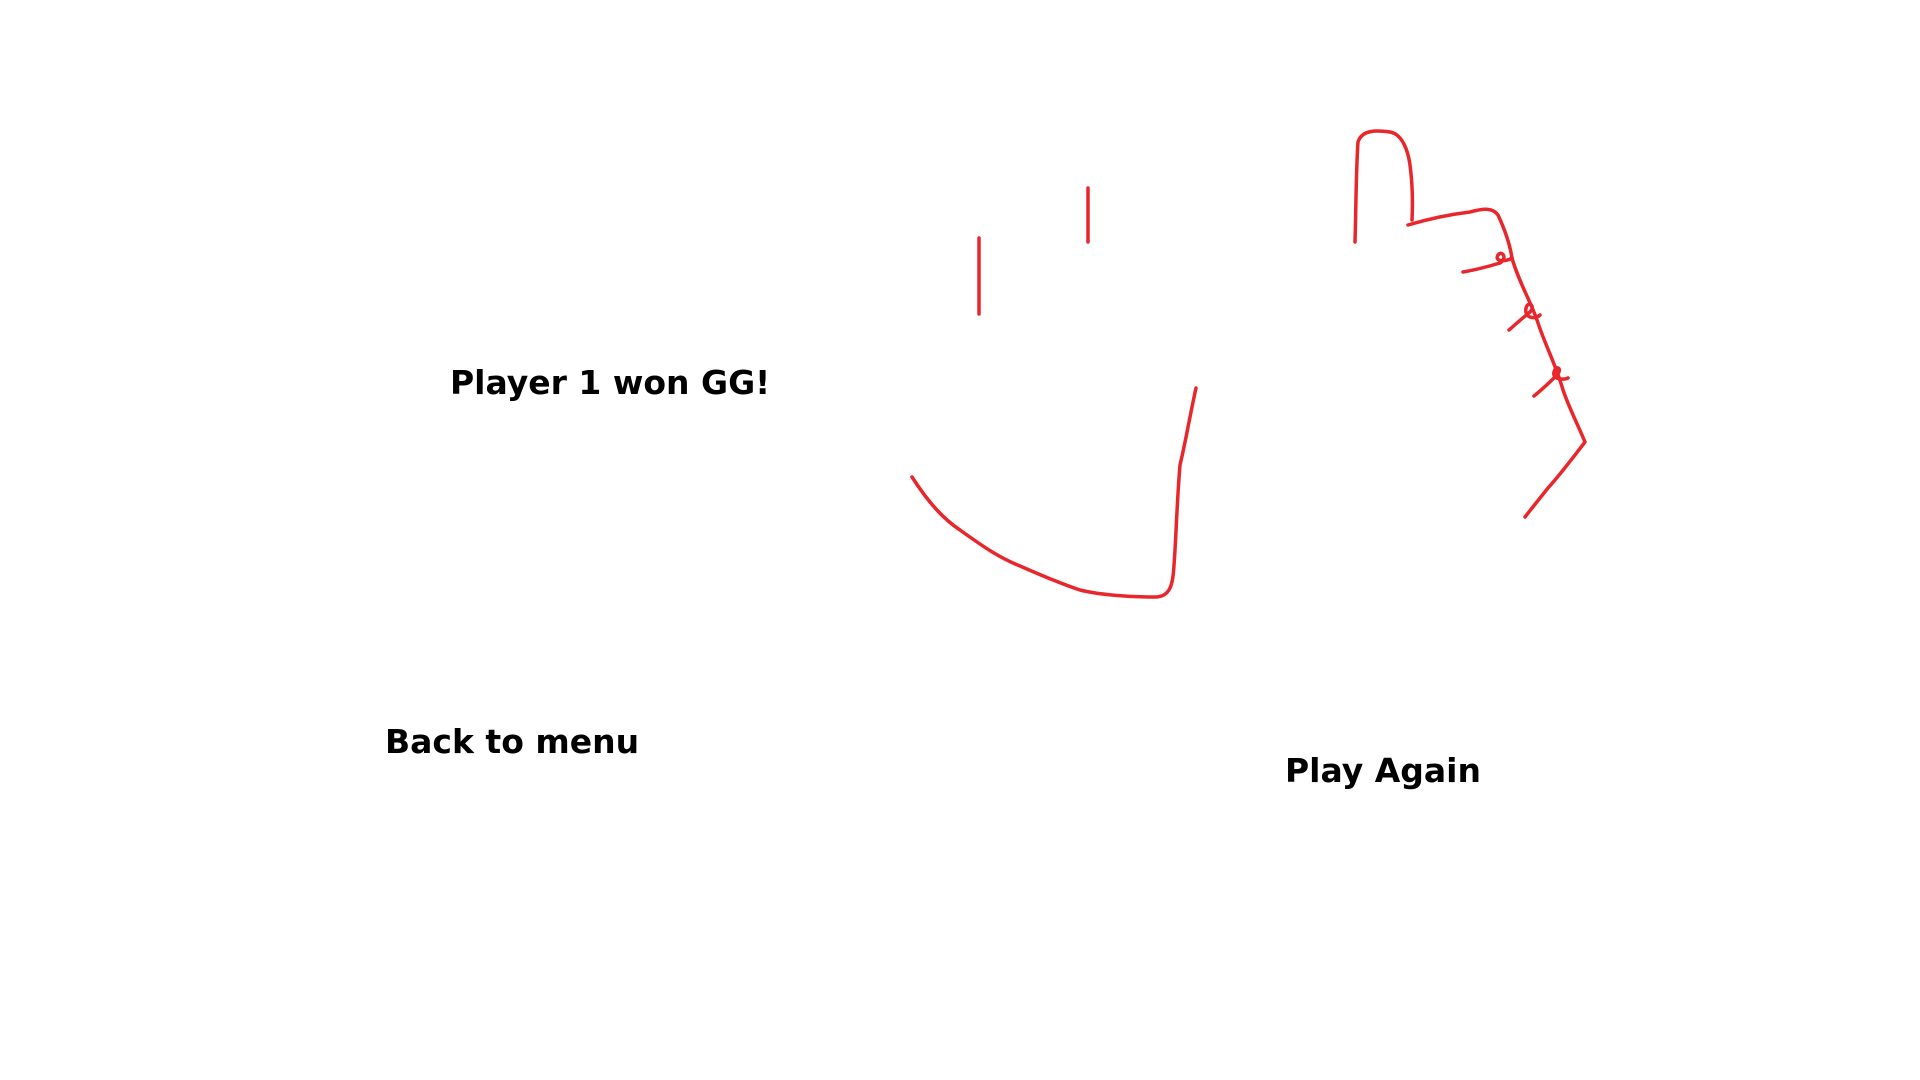 The width and height of the screenshot is (1920, 1080). Describe the element at coordinates (1384, 186) in the screenshot. I see `thumb-stroke` at that location.